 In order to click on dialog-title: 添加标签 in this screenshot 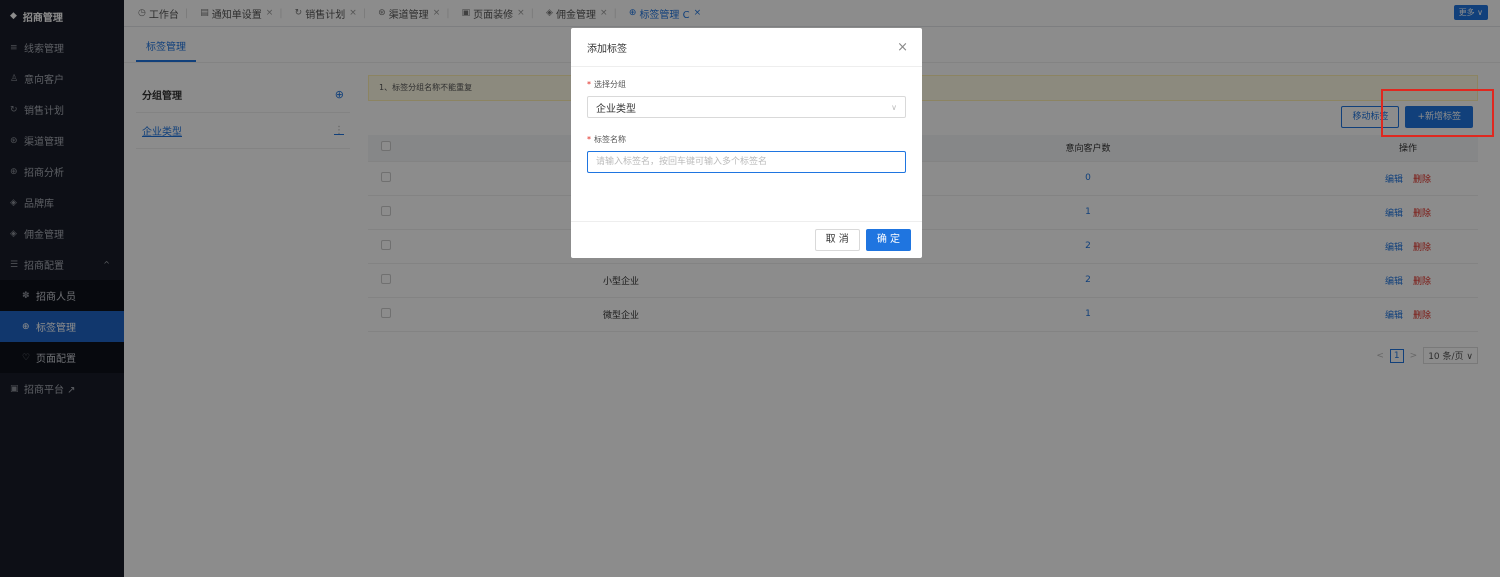, I will do `click(607, 49)`.